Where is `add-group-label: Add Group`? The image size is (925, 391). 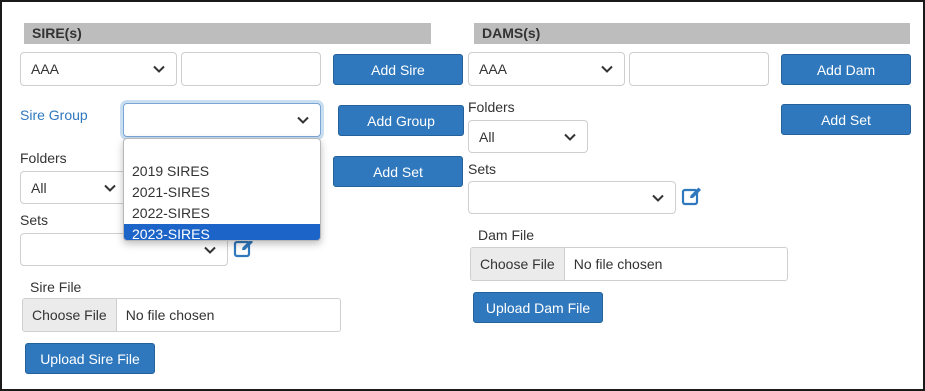
add-group-label: Add Group is located at coordinates (401, 120).